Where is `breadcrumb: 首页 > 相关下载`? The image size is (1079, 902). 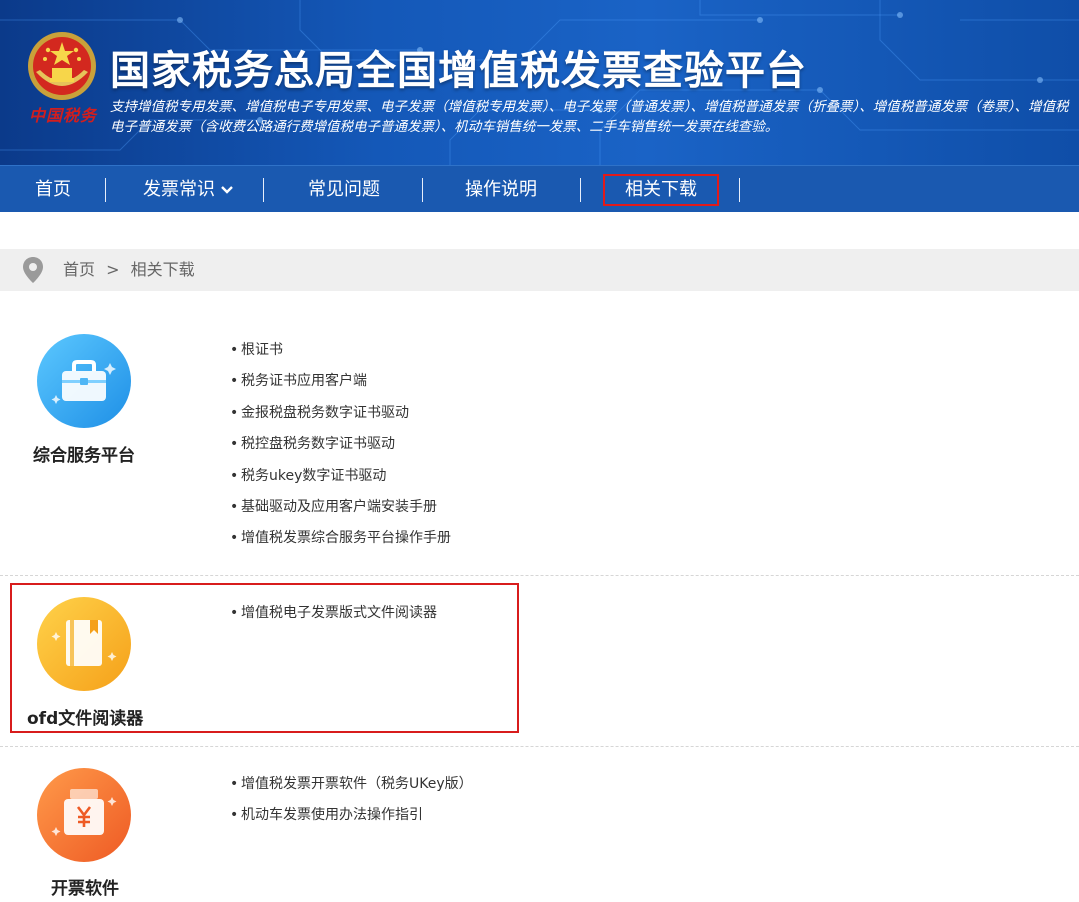
breadcrumb: 首页 > 相关下载 is located at coordinates (539, 270).